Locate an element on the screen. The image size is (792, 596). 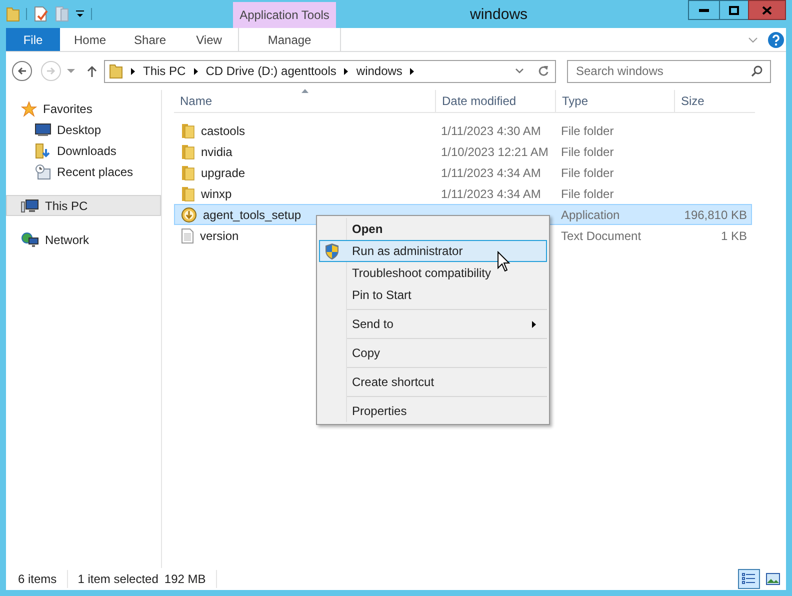
pointer-icon is located at coordinates (504, 261).